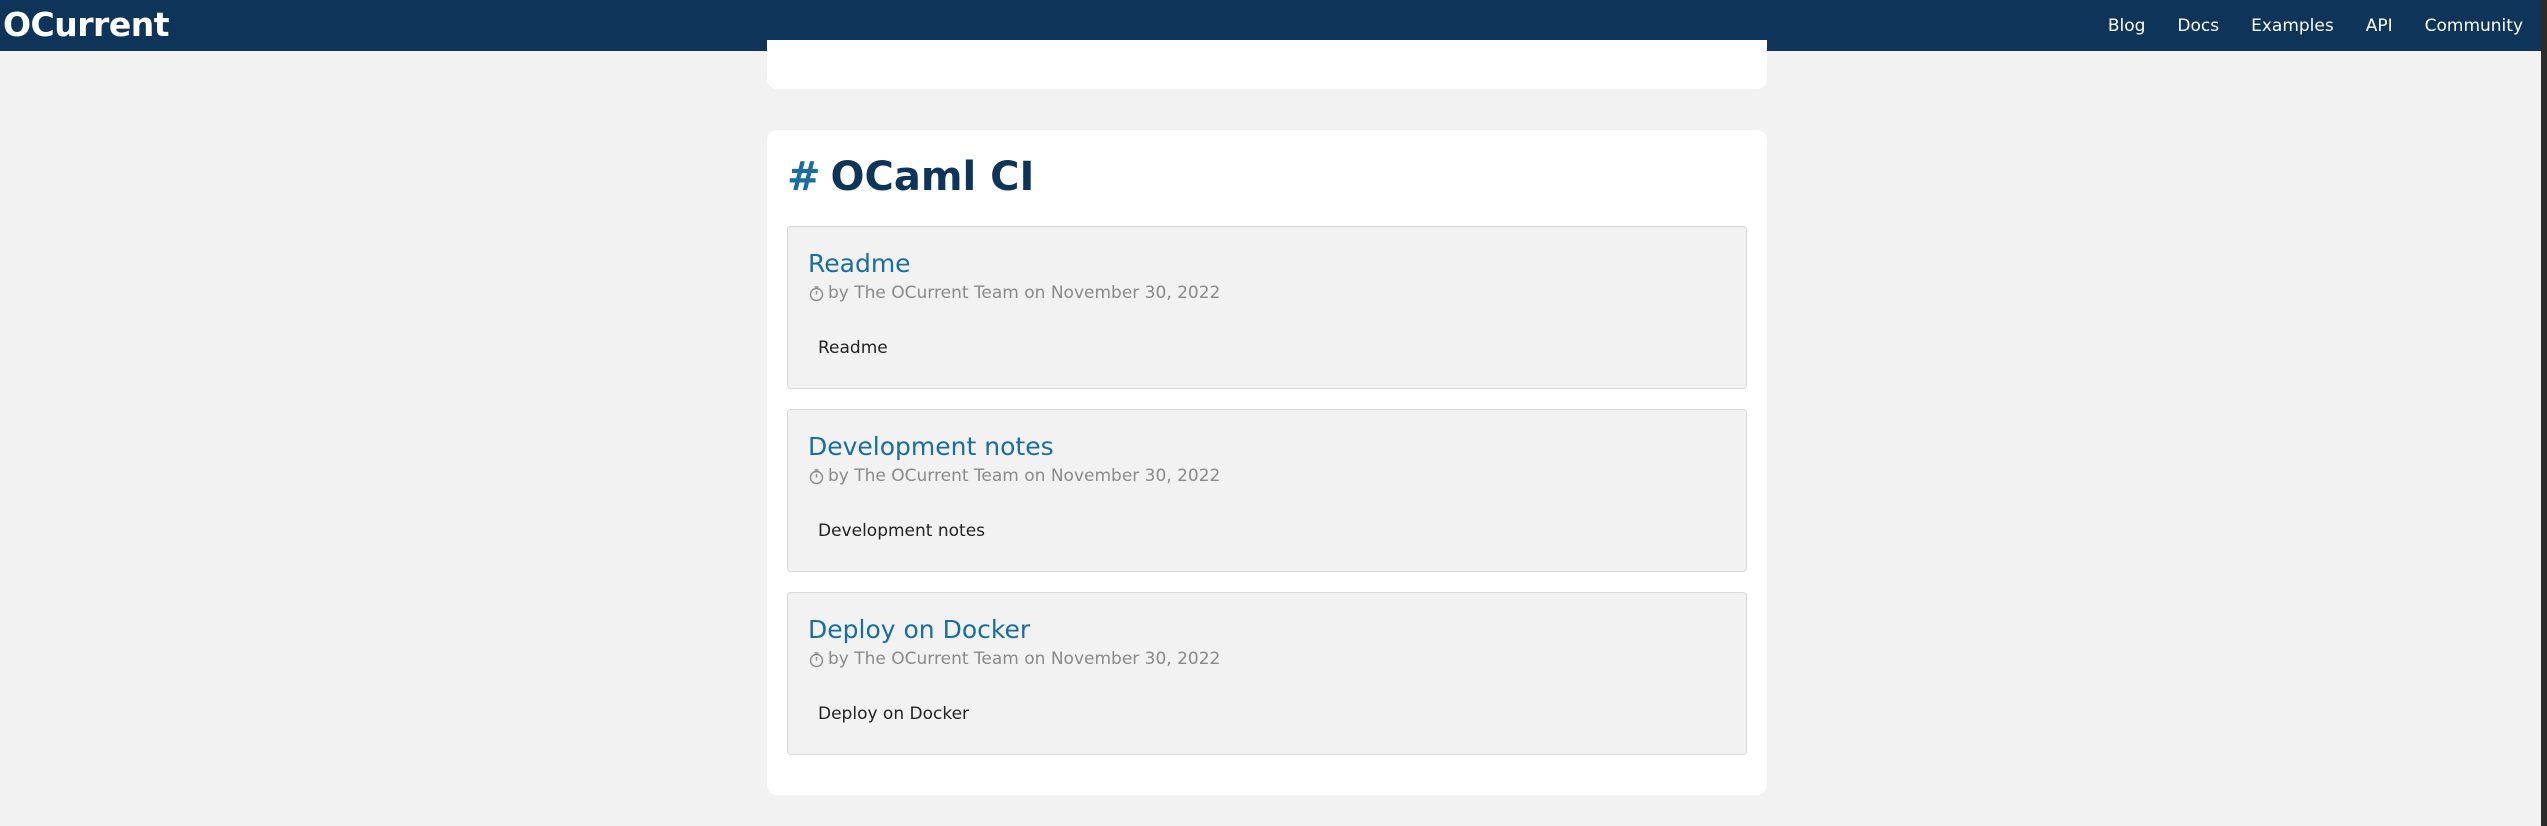 Image resolution: width=2547 pixels, height=826 pixels. What do you see at coordinates (853, 348) in the screenshot?
I see `post-excerpt: Readme` at bounding box center [853, 348].